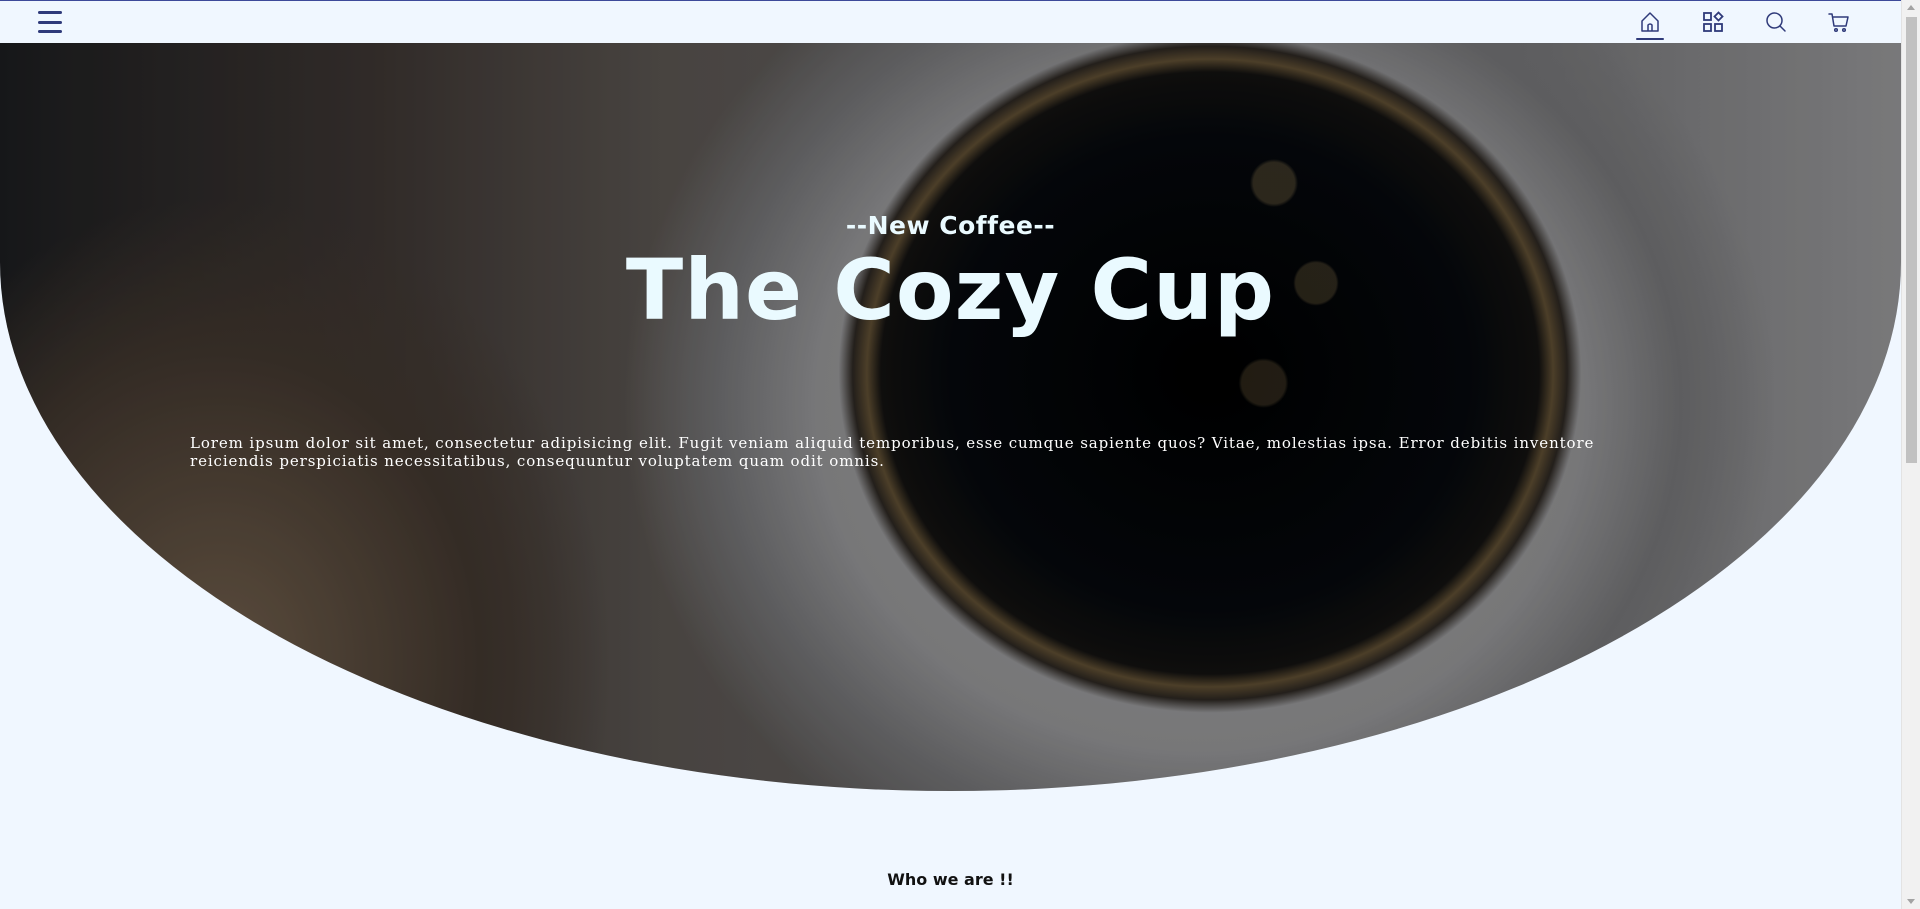  I want to click on slider-next-arrow-icon, so click(1887, 406).